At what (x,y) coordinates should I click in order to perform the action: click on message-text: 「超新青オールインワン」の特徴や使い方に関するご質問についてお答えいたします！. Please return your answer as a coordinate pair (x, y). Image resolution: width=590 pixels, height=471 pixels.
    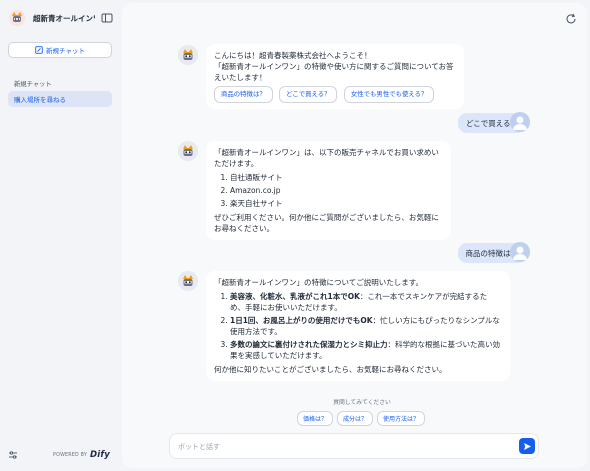
    Looking at the image, I should click on (334, 72).